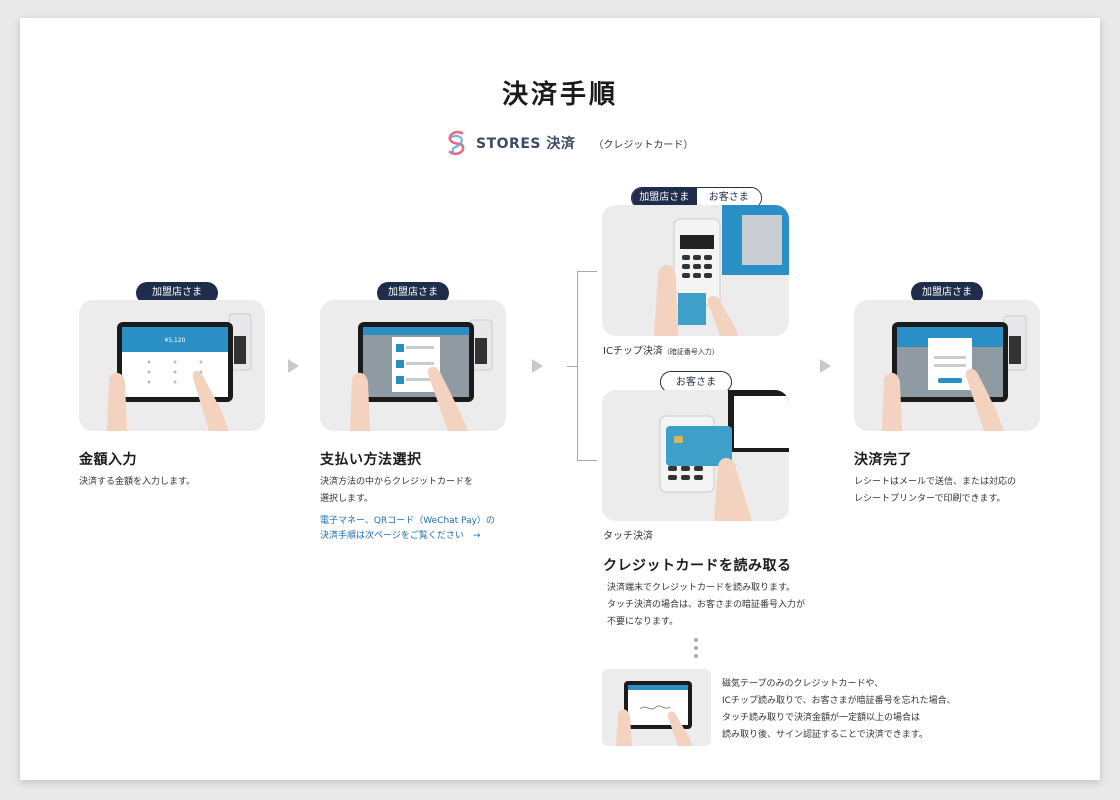  I want to click on step2-photo, so click(413, 365).